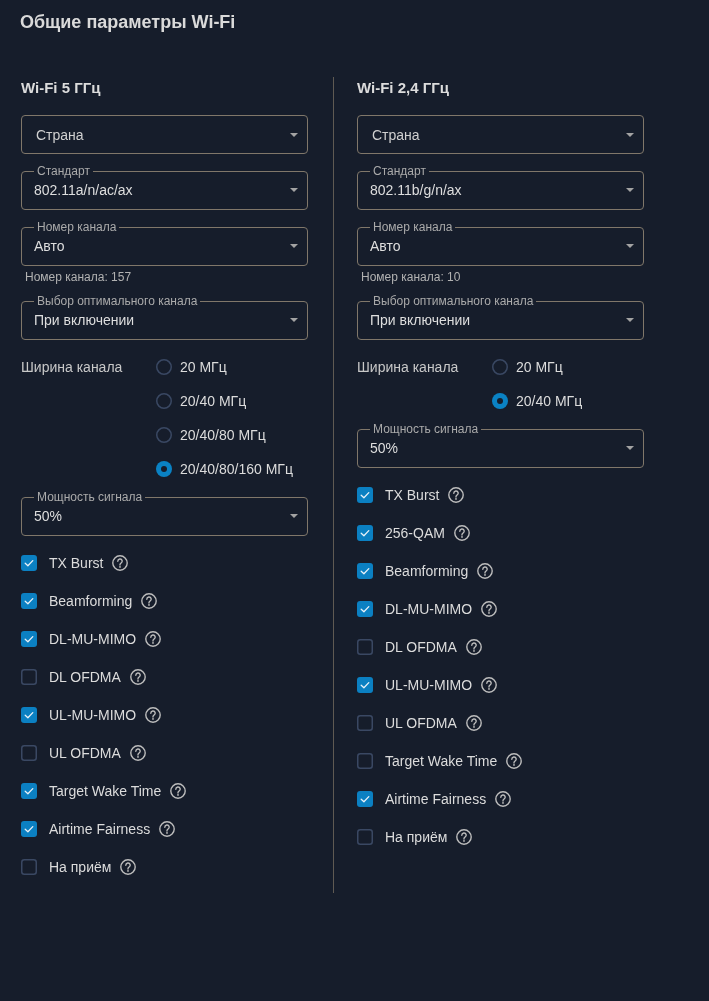 This screenshot has width=709, height=1001. I want to click on select-field: Стандарт 802.11b/g/n/ax, so click(500, 187).